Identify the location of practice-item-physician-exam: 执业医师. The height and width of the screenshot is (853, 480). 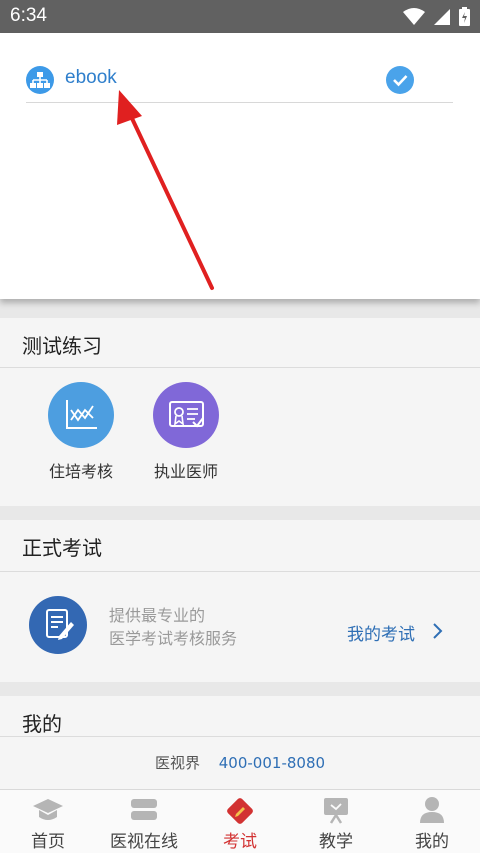
(186, 432).